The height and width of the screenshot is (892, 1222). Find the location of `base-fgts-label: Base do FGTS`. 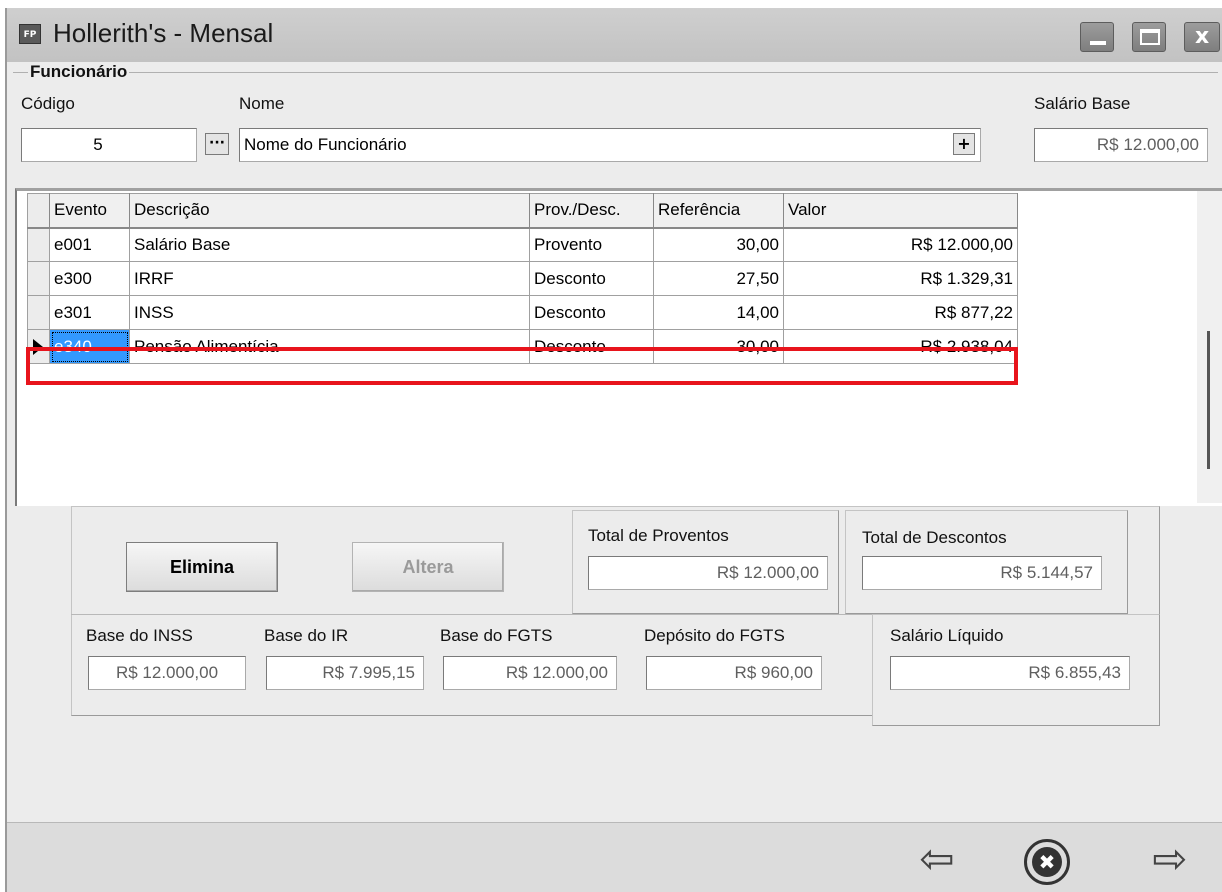

base-fgts-label: Base do FGTS is located at coordinates (496, 635).